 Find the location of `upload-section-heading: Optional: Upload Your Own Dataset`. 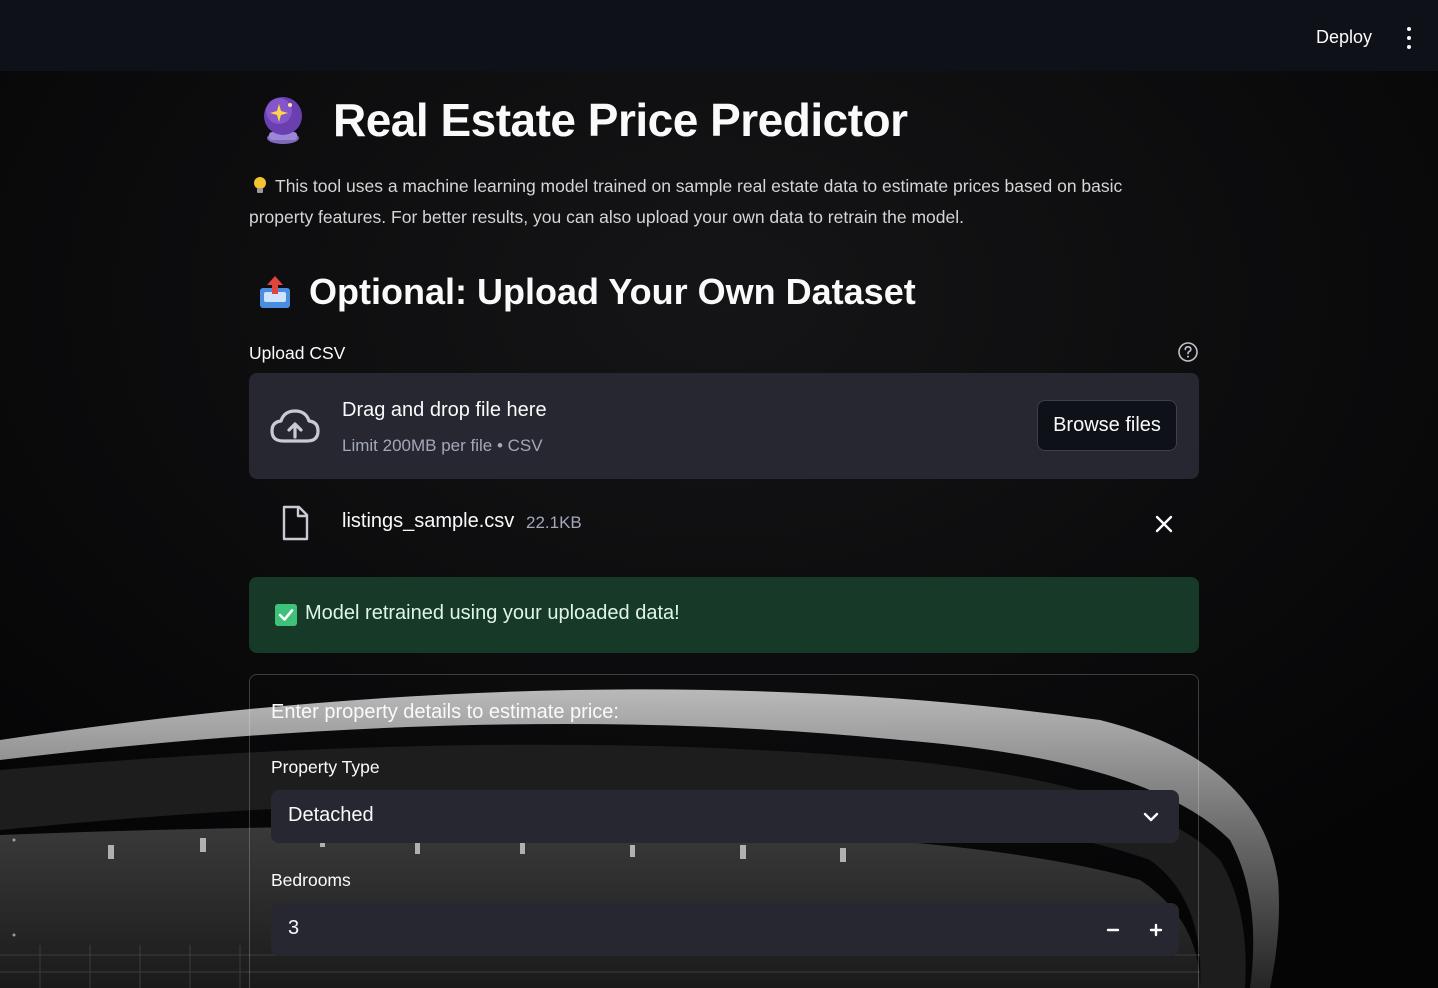

upload-section-heading: Optional: Upload Your Own Dataset is located at coordinates (612, 291).